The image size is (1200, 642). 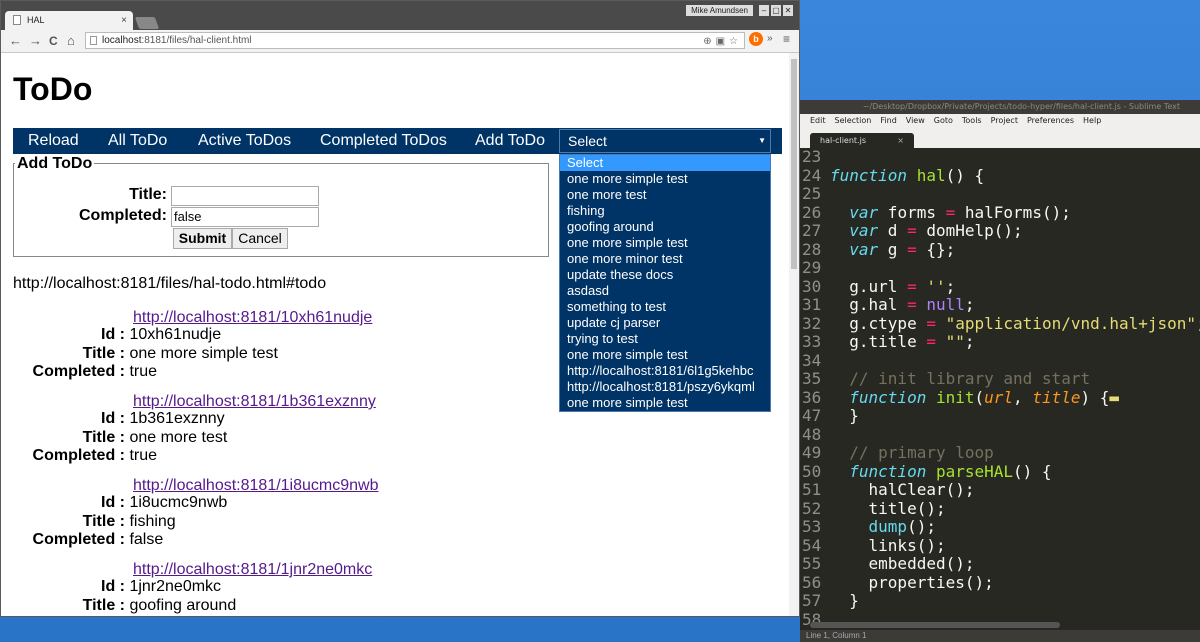 I want to click on completed-label: Completed:, so click(x=123, y=215).